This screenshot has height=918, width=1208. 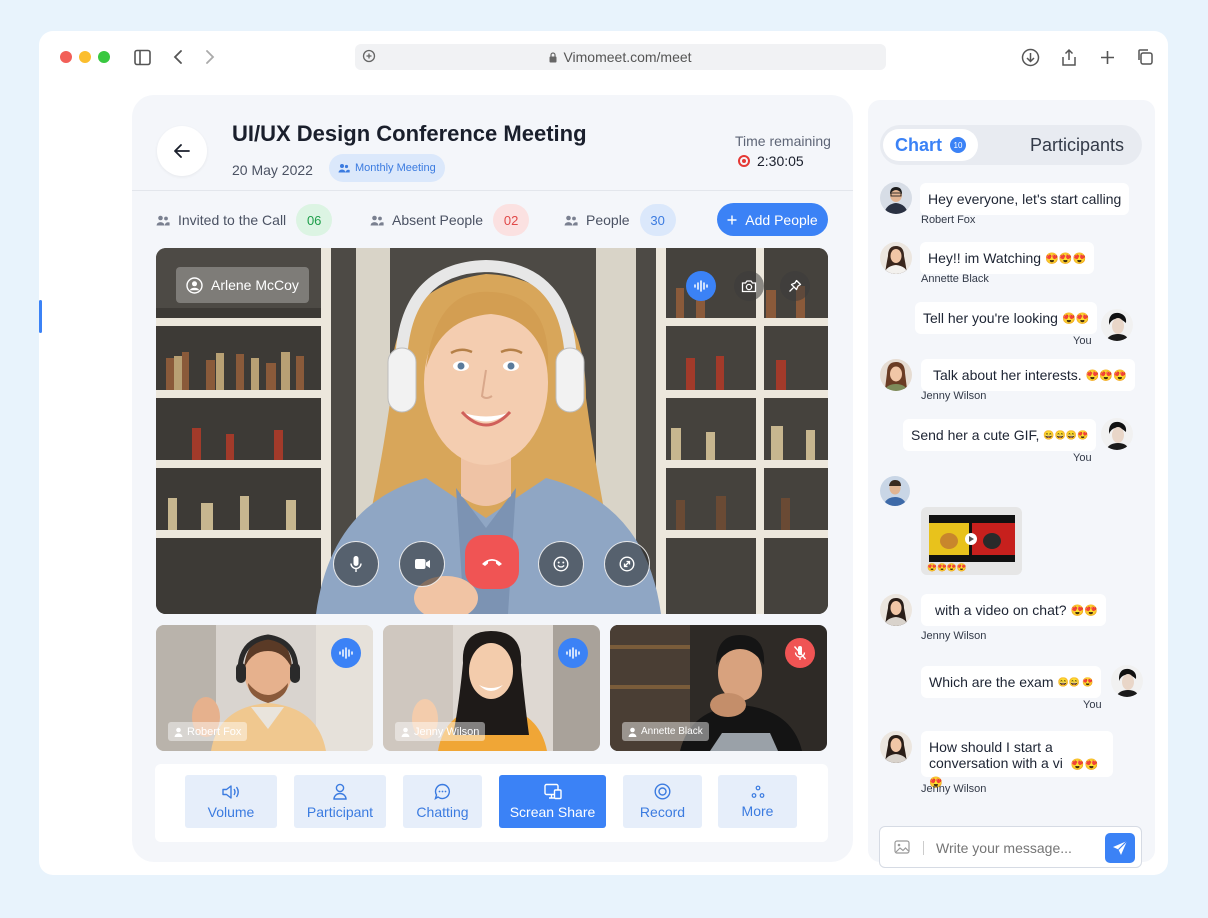 I want to click on tab-participants: Participants, so click(x=1077, y=145).